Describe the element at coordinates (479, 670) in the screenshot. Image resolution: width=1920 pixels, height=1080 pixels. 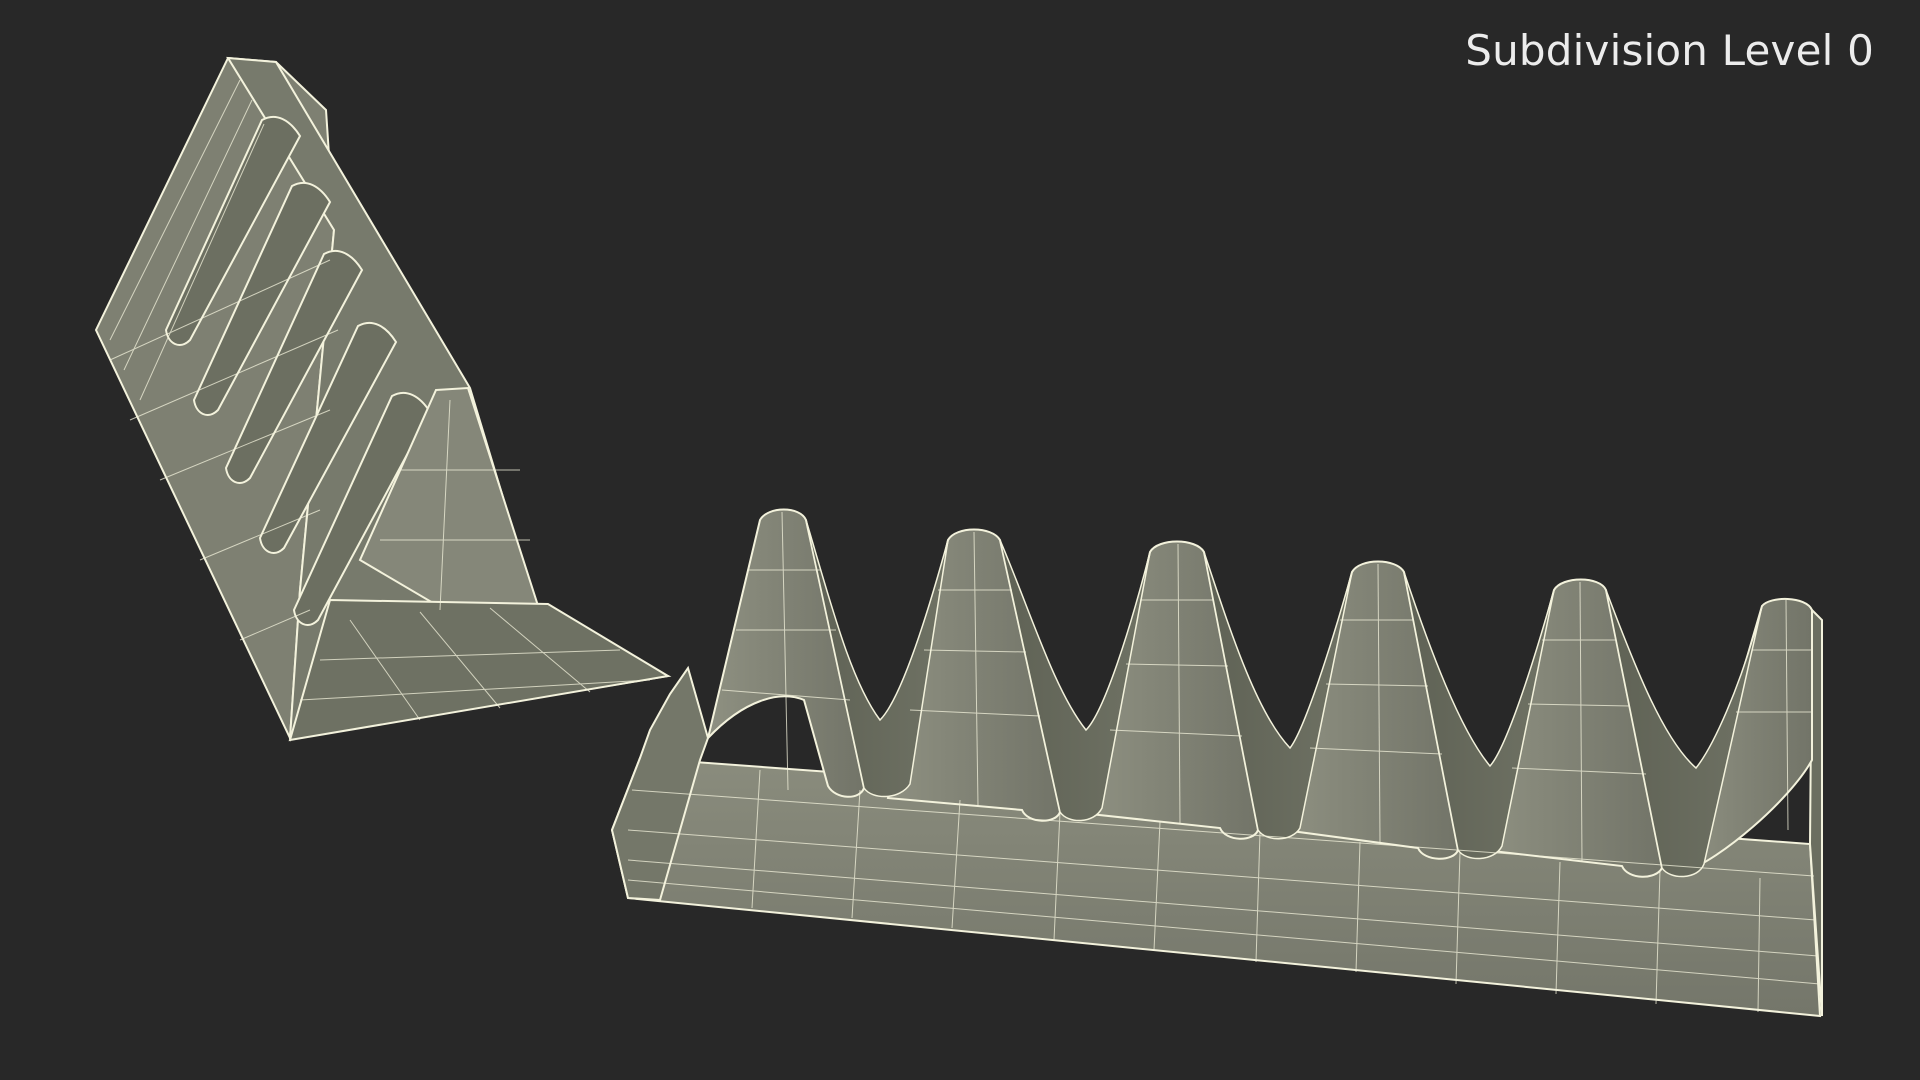
I see `piece-broken-face` at that location.